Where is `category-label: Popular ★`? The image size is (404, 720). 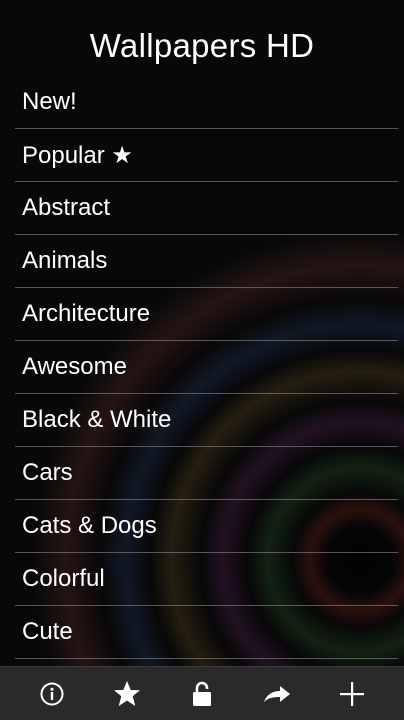
category-label: Popular ★ is located at coordinates (77, 155).